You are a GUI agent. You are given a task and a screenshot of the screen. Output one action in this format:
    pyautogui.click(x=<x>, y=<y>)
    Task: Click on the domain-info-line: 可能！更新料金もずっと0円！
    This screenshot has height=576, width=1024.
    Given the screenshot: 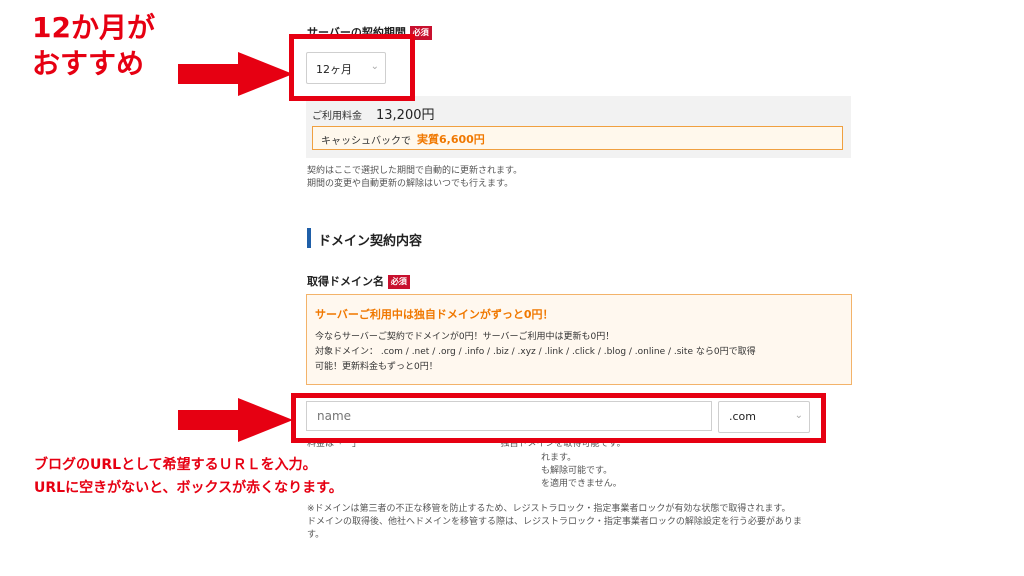 What is the action you would take?
    pyautogui.click(x=376, y=367)
    